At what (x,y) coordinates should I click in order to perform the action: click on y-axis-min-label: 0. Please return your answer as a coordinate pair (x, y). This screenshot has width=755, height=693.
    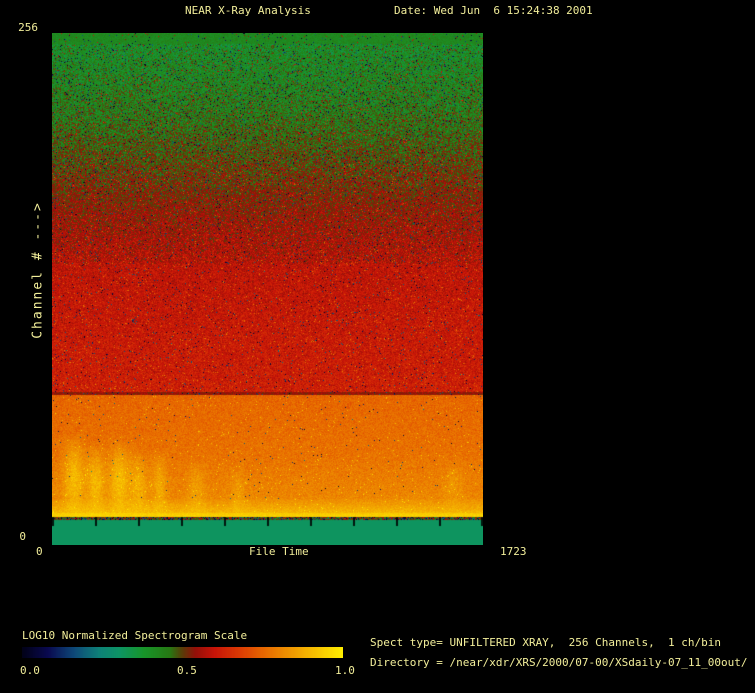
    Looking at the image, I should click on (22, 536).